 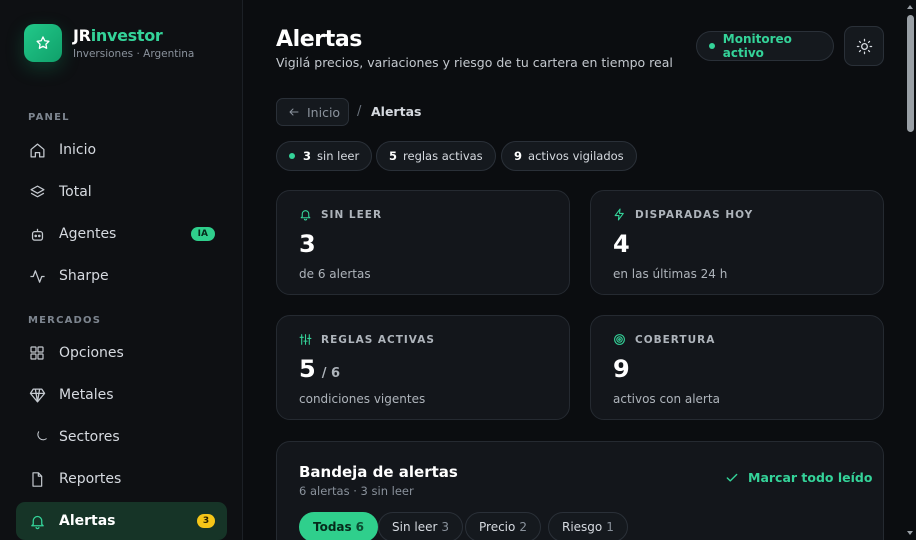 What do you see at coordinates (134, 53) in the screenshot?
I see `brand-subtitle: Inversiones · Argentina` at bounding box center [134, 53].